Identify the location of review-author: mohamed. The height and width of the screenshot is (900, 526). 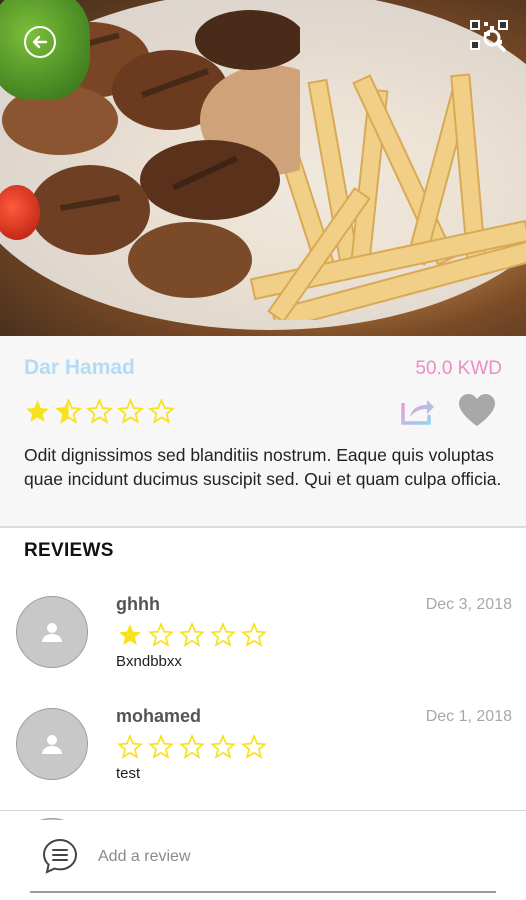
(159, 716).